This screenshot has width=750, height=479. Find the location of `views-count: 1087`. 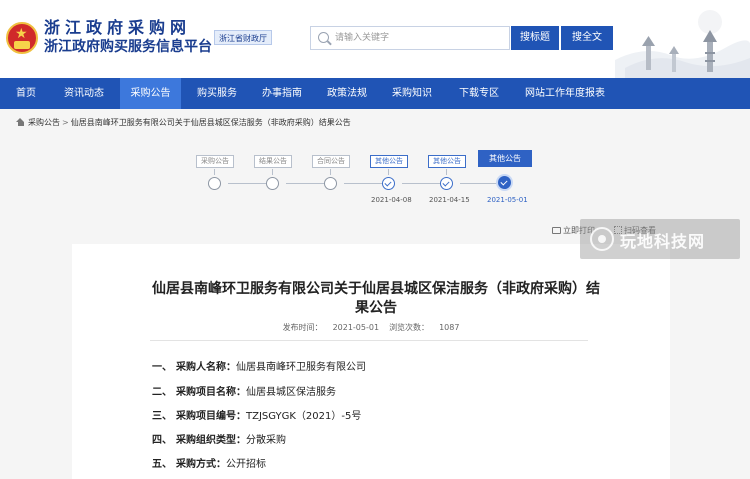

views-count: 1087 is located at coordinates (449, 327).